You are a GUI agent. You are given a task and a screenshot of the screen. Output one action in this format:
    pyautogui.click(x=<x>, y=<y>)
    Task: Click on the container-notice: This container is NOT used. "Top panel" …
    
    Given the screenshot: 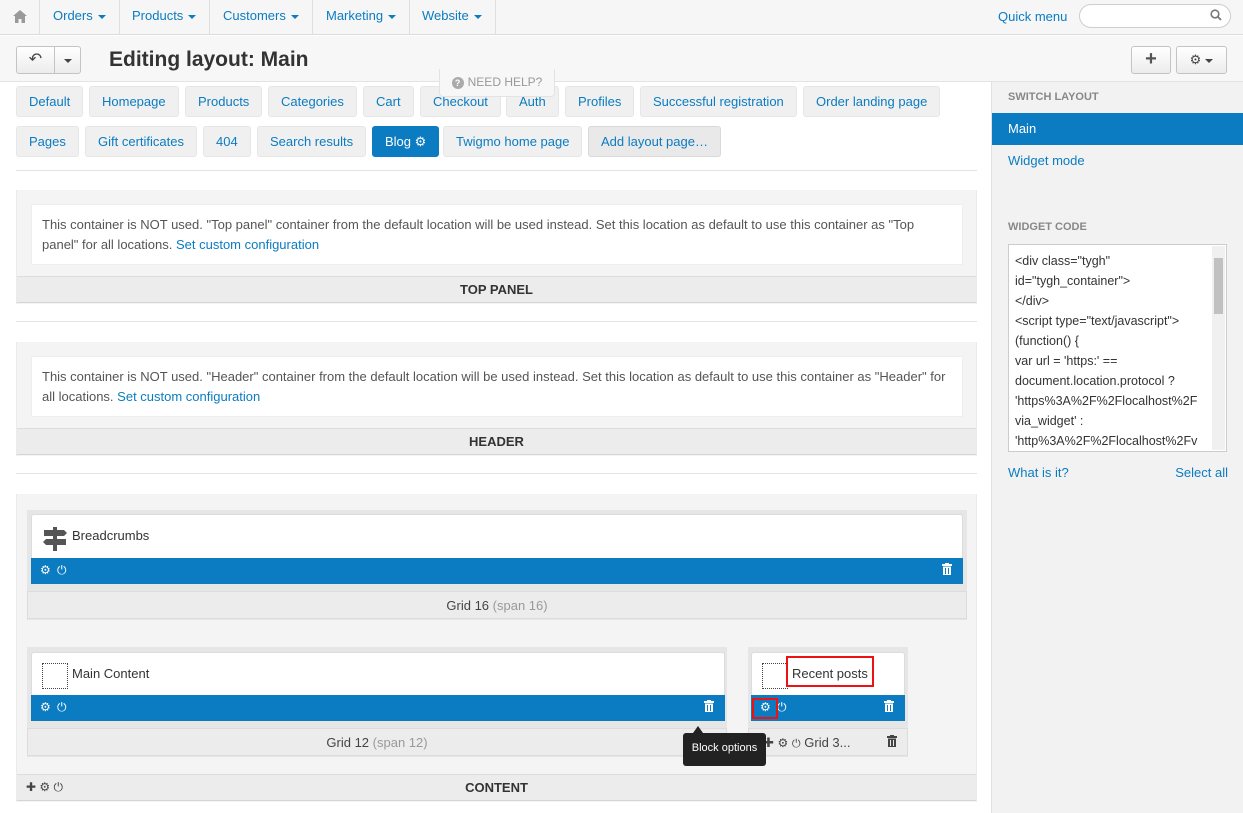 What is the action you would take?
    pyautogui.click(x=497, y=234)
    